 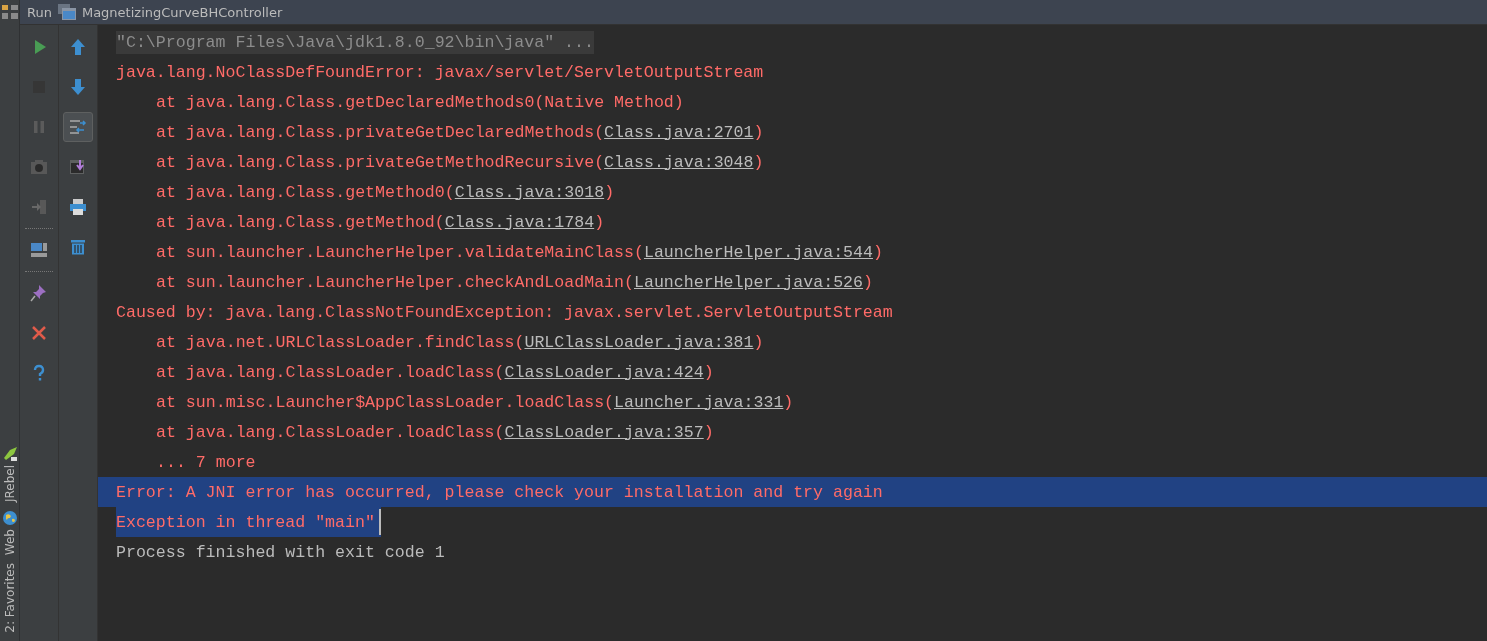 I want to click on source-link: LauncherHelper.java:544, so click(x=758, y=252).